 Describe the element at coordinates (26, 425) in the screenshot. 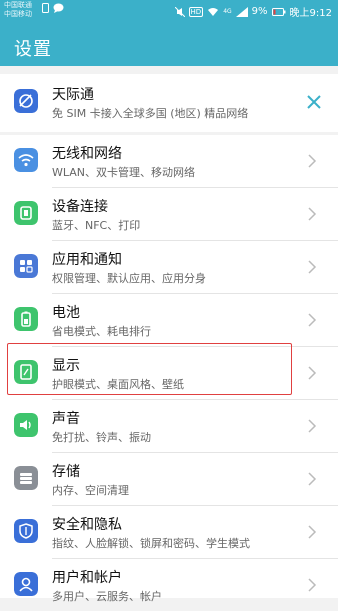

I see `speaker-icon` at that location.